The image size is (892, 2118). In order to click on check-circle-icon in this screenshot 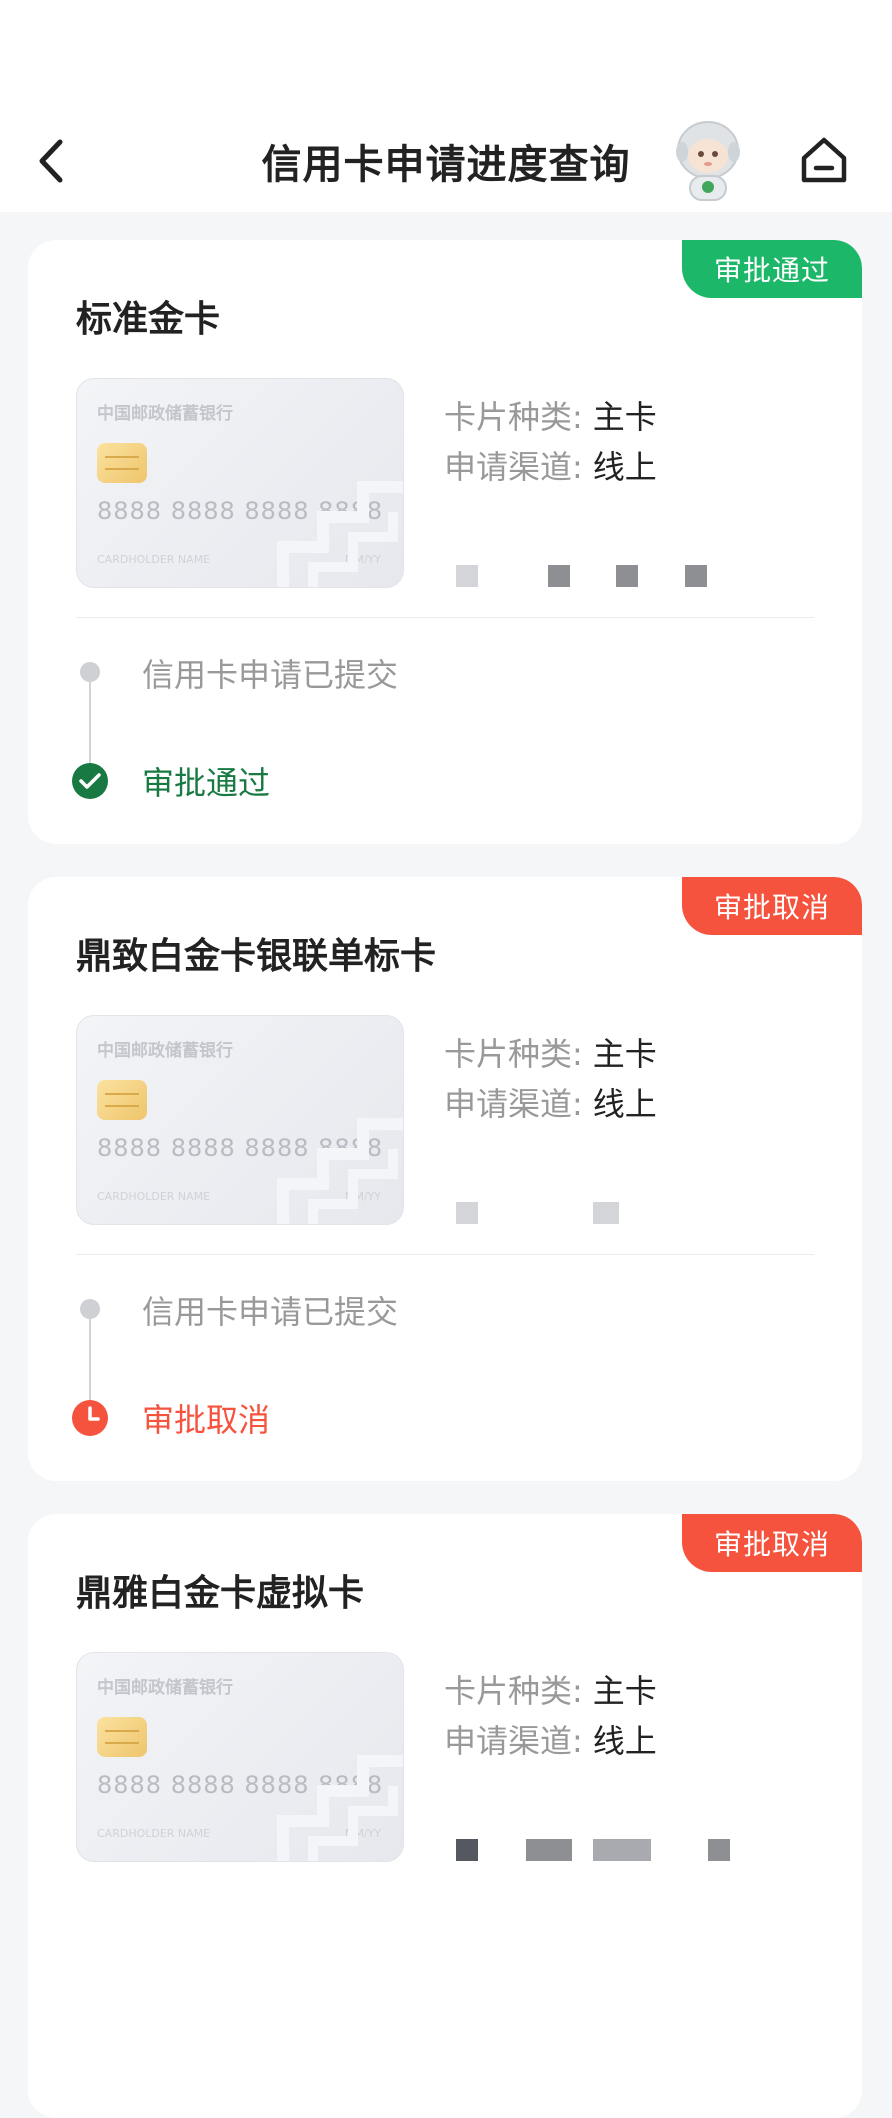, I will do `click(90, 781)`.